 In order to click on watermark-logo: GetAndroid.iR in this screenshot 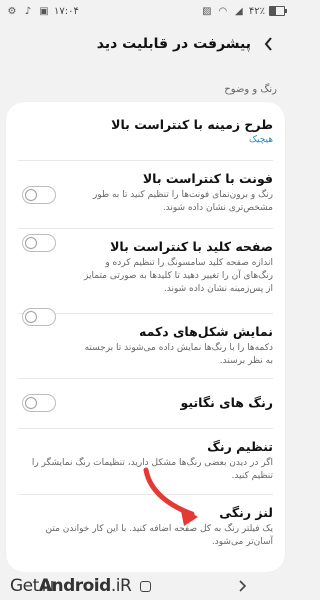, I will do `click(71, 586)`.